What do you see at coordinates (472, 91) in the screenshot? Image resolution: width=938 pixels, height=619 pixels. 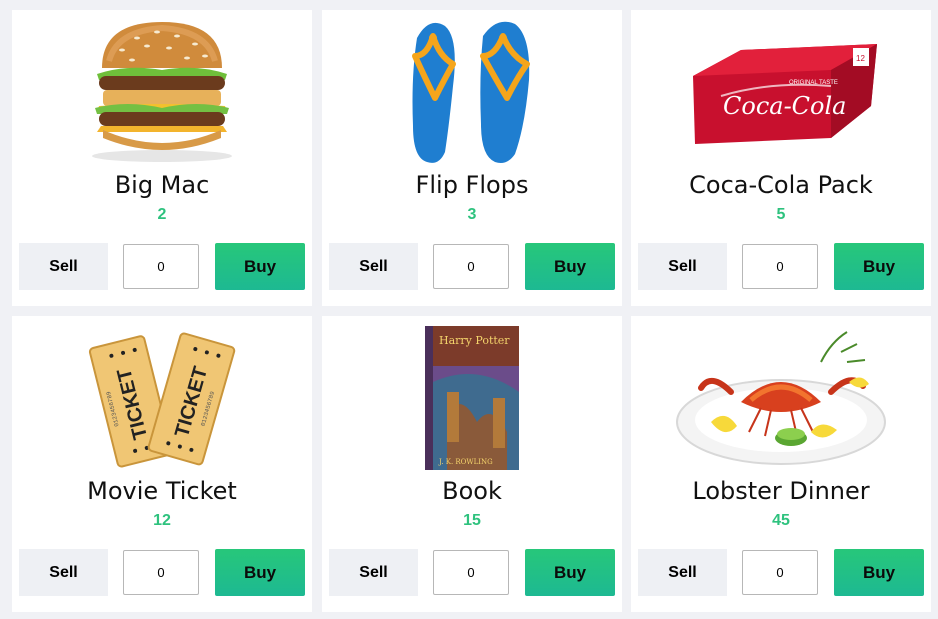 I see `flip-flops-image` at bounding box center [472, 91].